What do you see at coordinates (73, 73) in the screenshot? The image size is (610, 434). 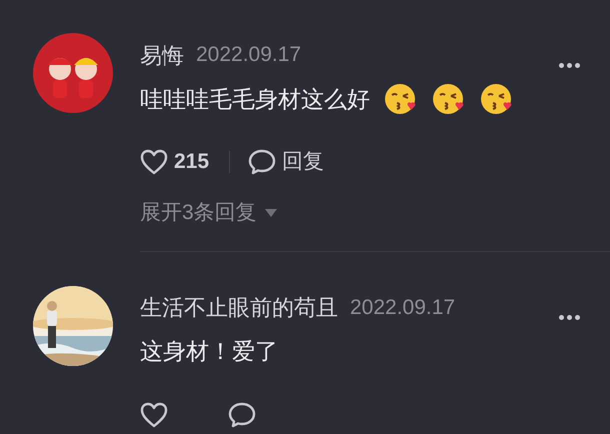 I see `avatar` at bounding box center [73, 73].